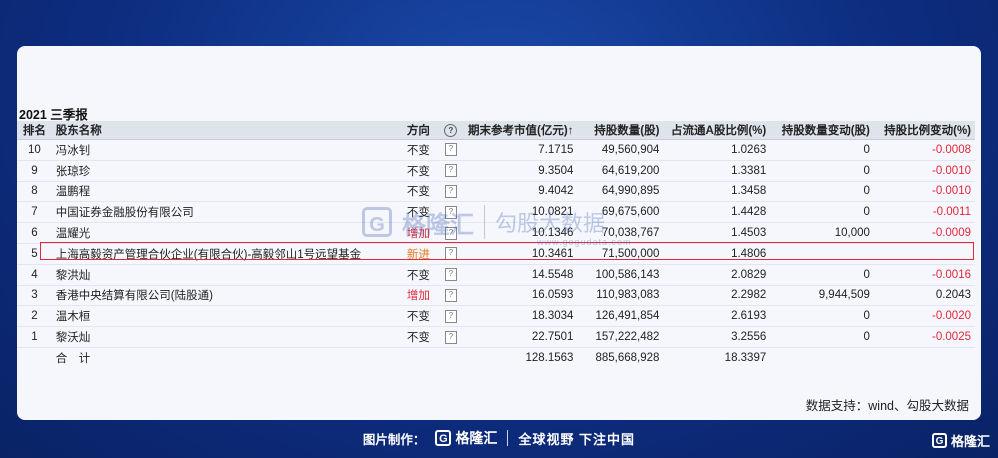  I want to click on shares-cell: 126,491,854, so click(620, 316).